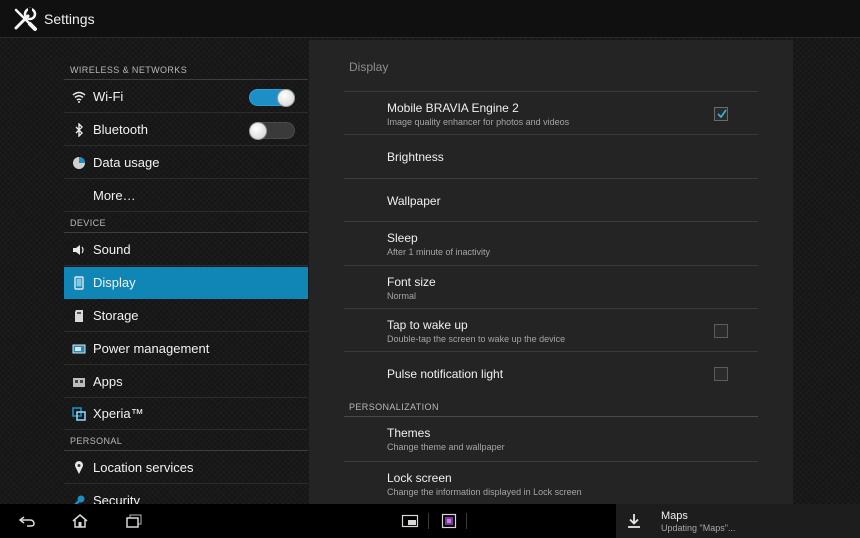 The height and width of the screenshot is (538, 860). What do you see at coordinates (116, 498) in the screenshot?
I see `sidebar-item-label: Security` at bounding box center [116, 498].